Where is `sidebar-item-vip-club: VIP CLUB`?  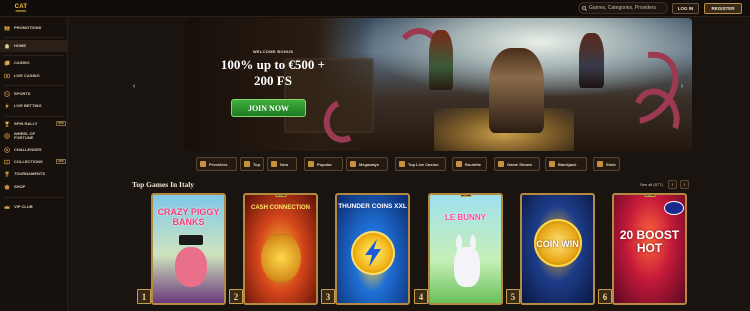 sidebar-item-vip-club: VIP CLUB is located at coordinates (34, 207).